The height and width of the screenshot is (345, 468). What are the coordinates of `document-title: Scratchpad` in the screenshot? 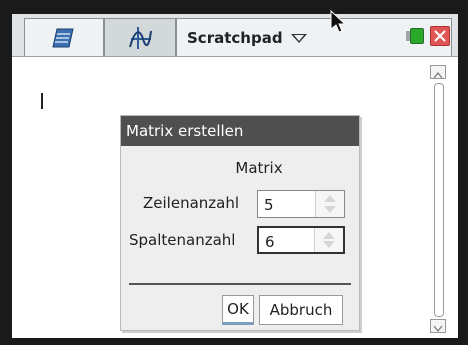 It's located at (235, 37).